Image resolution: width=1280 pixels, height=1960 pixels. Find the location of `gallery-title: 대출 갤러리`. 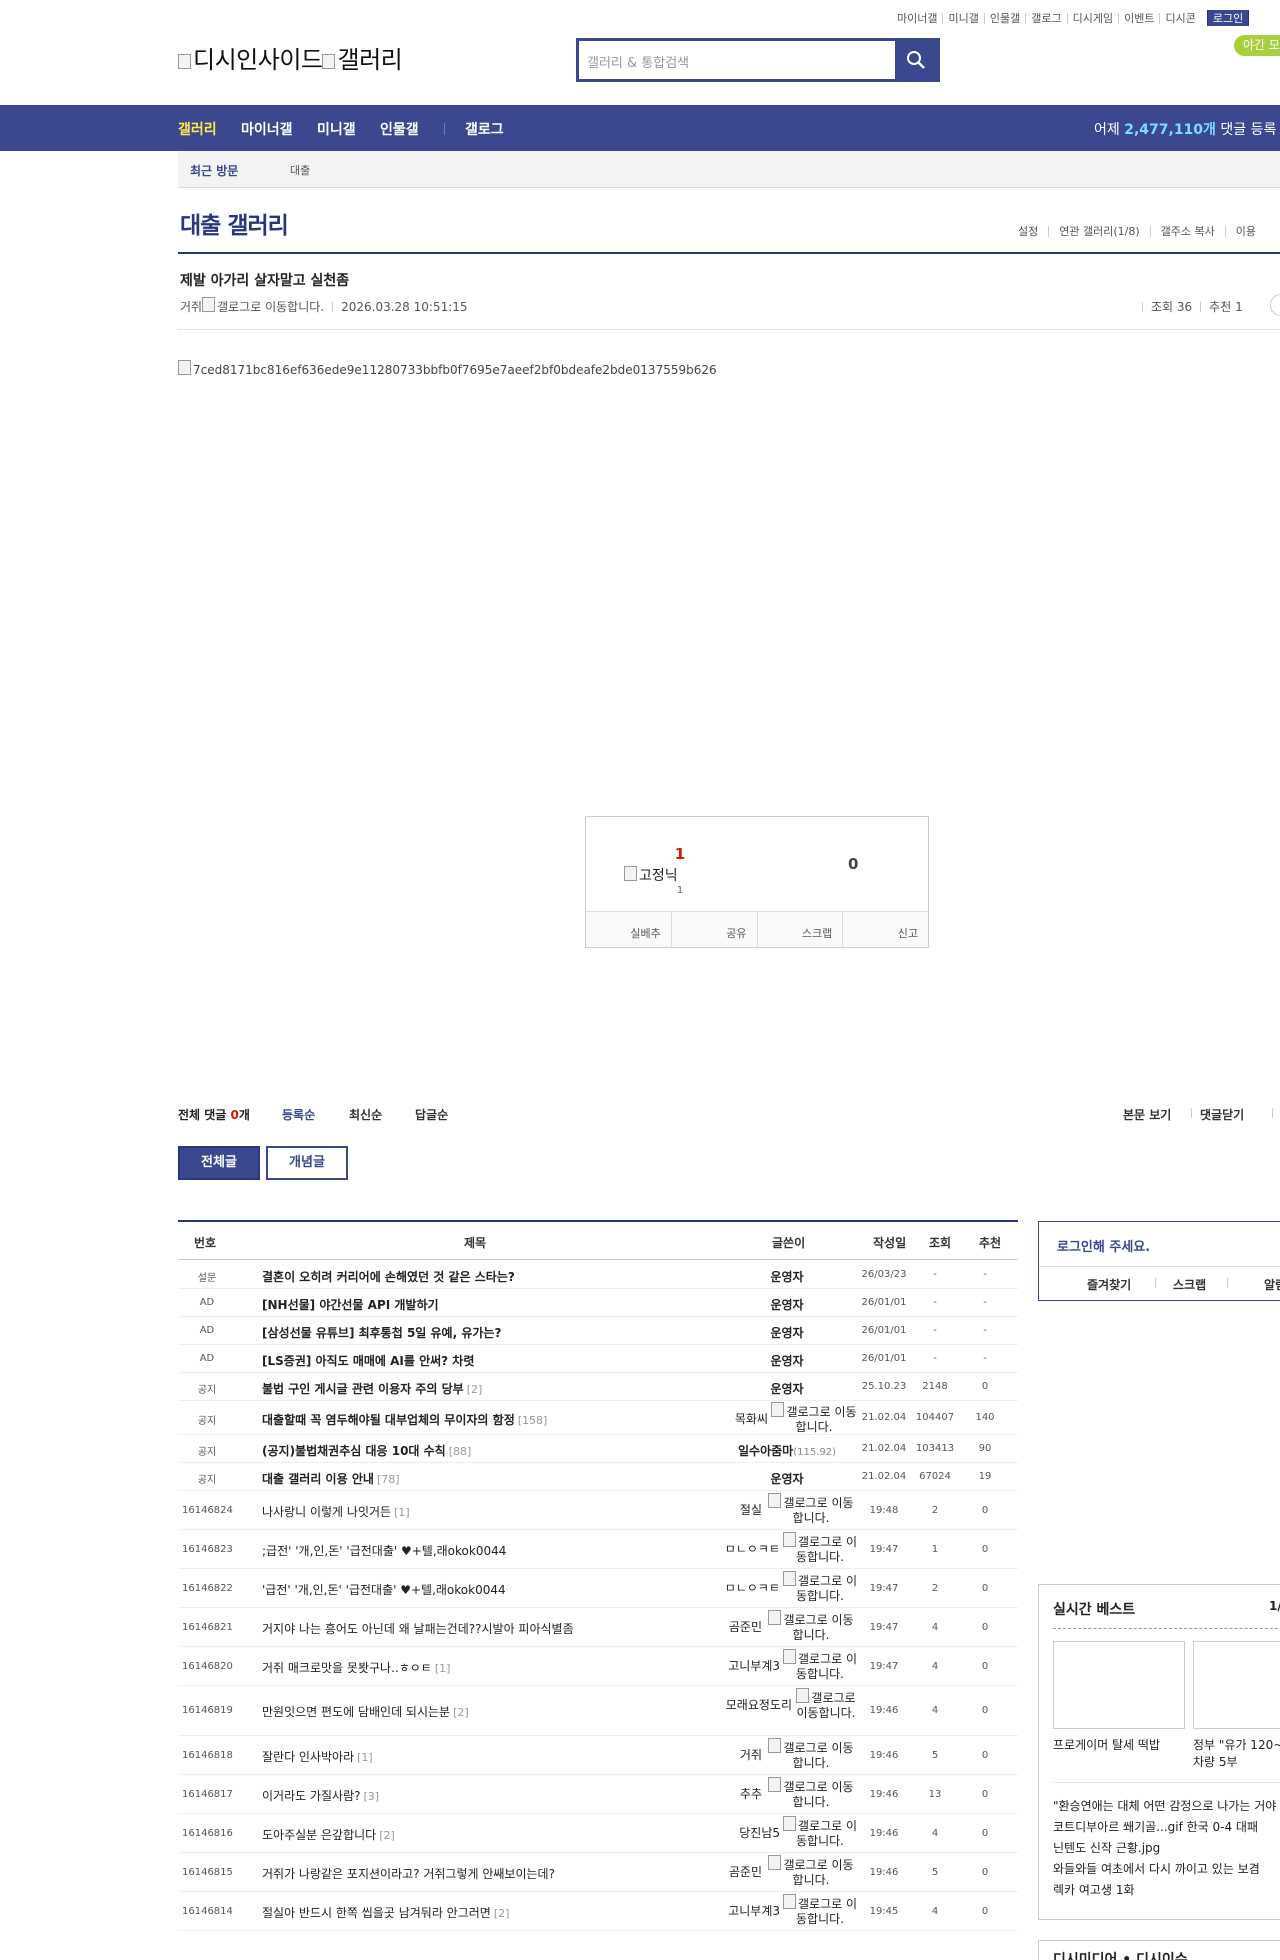

gallery-title: 대출 갤러리 is located at coordinates (234, 223).